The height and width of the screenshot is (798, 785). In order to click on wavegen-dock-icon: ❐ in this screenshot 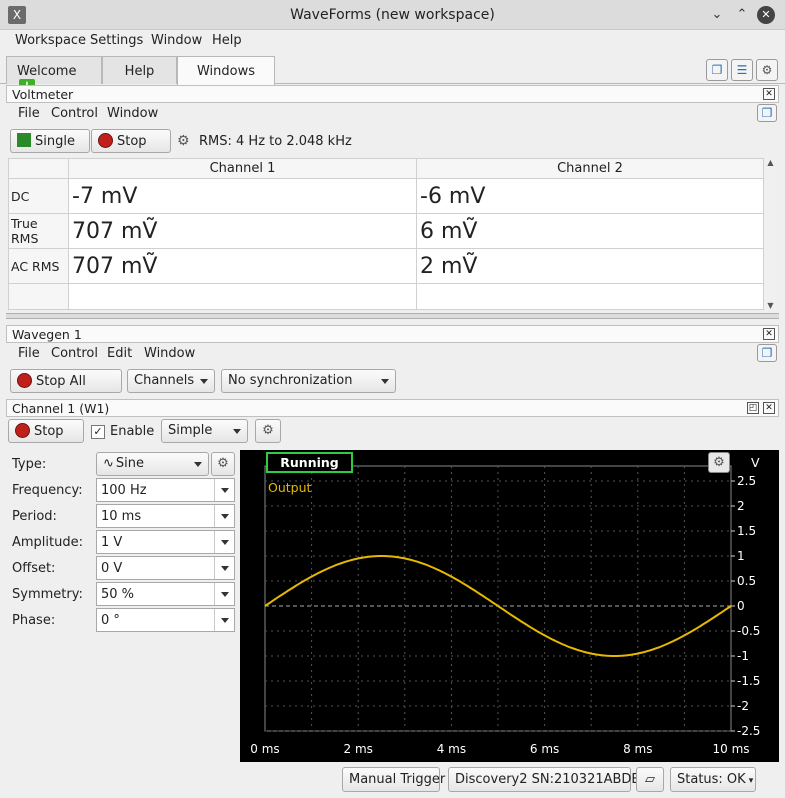, I will do `click(767, 353)`.